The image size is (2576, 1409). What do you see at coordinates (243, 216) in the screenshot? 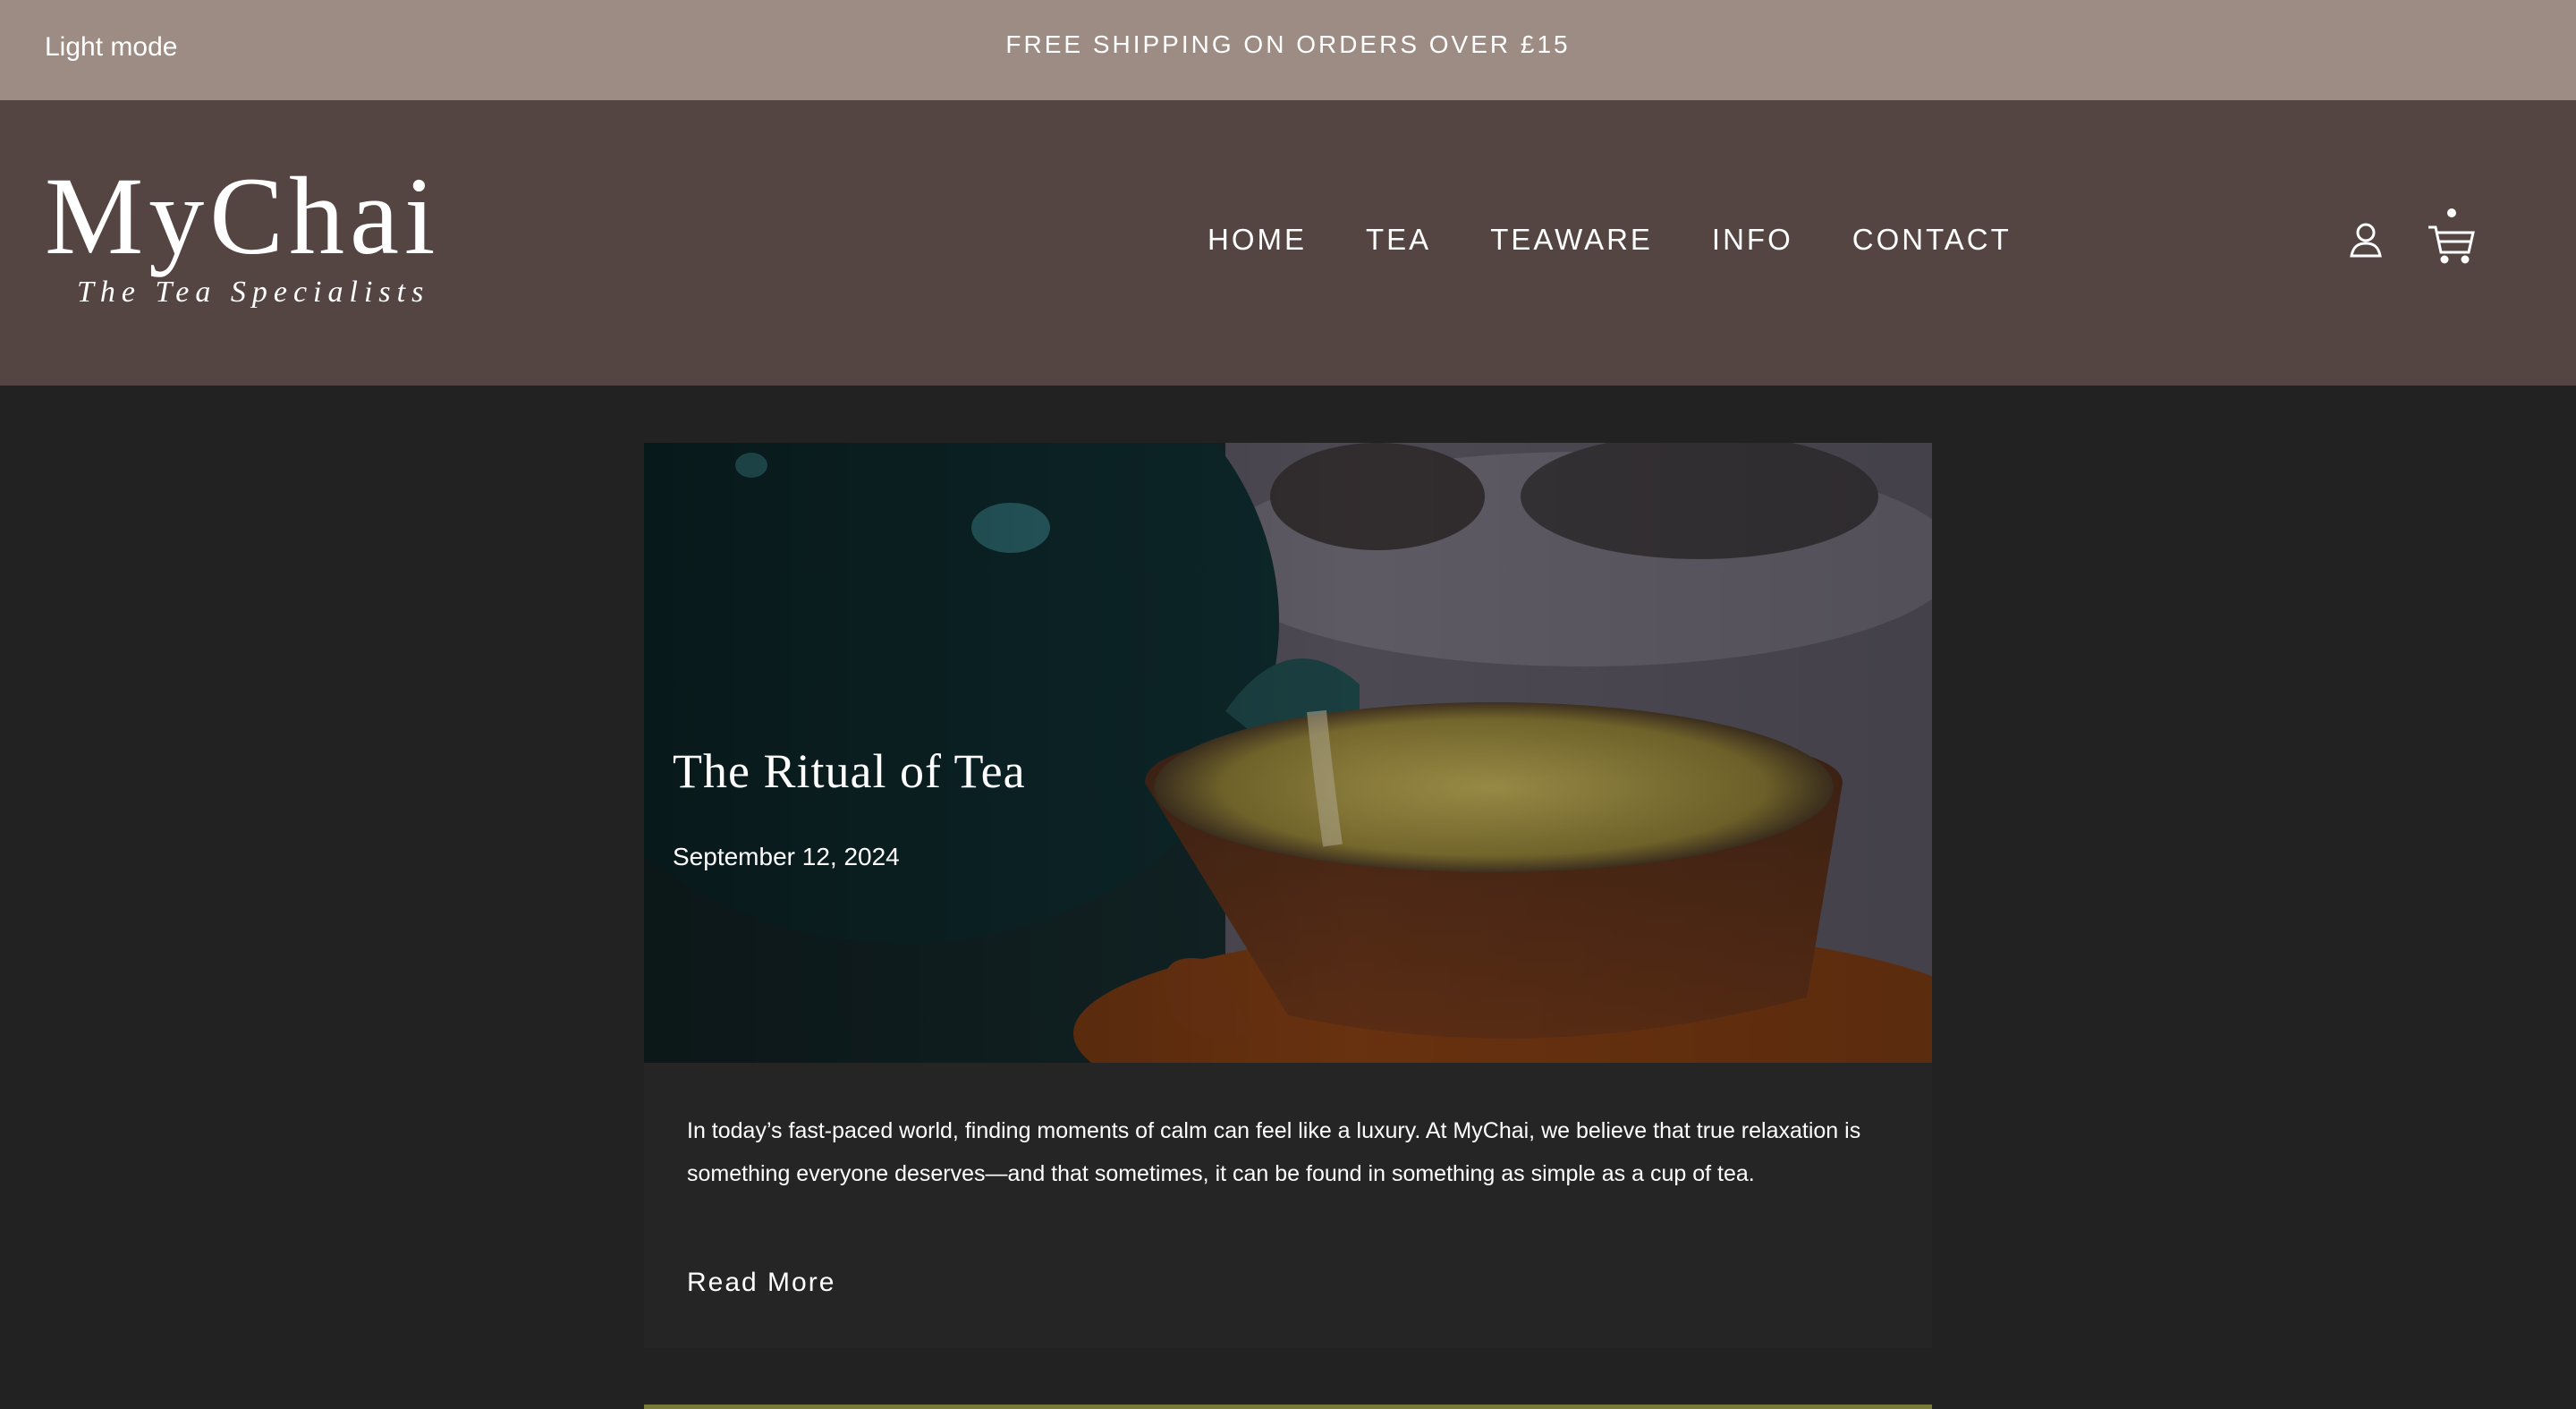
I see `logo-title: MyChai` at bounding box center [243, 216].